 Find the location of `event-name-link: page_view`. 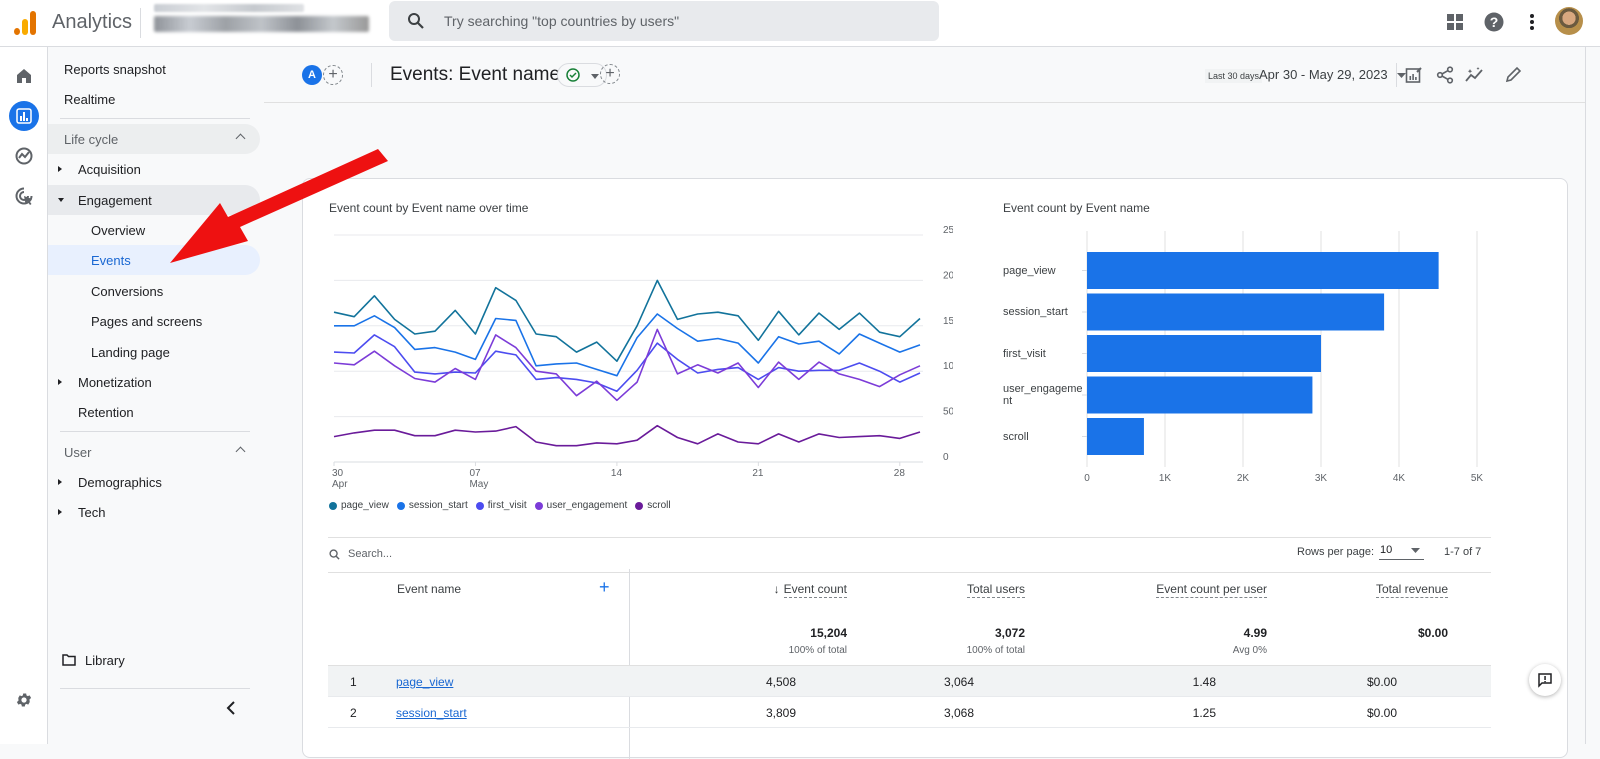

event-name-link: page_view is located at coordinates (424, 682).